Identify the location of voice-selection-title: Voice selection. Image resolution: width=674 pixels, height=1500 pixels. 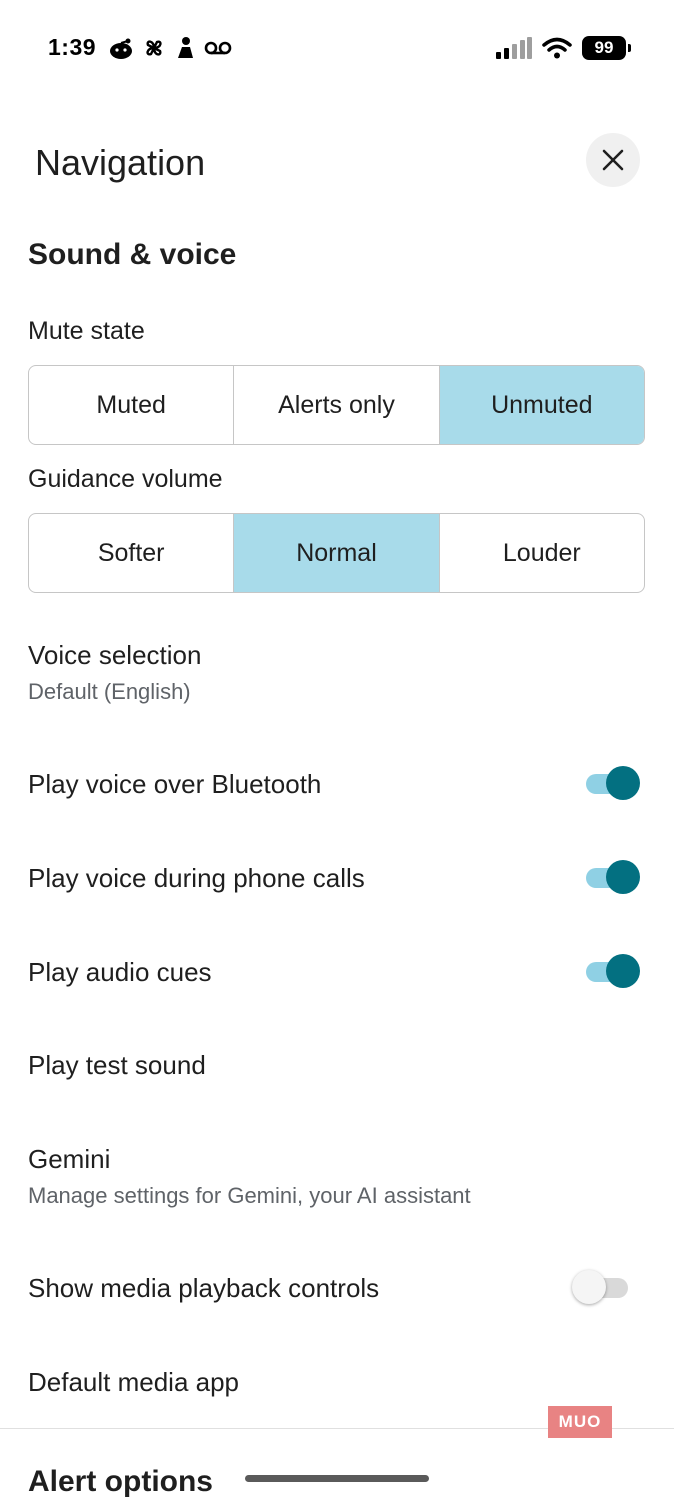
(115, 655).